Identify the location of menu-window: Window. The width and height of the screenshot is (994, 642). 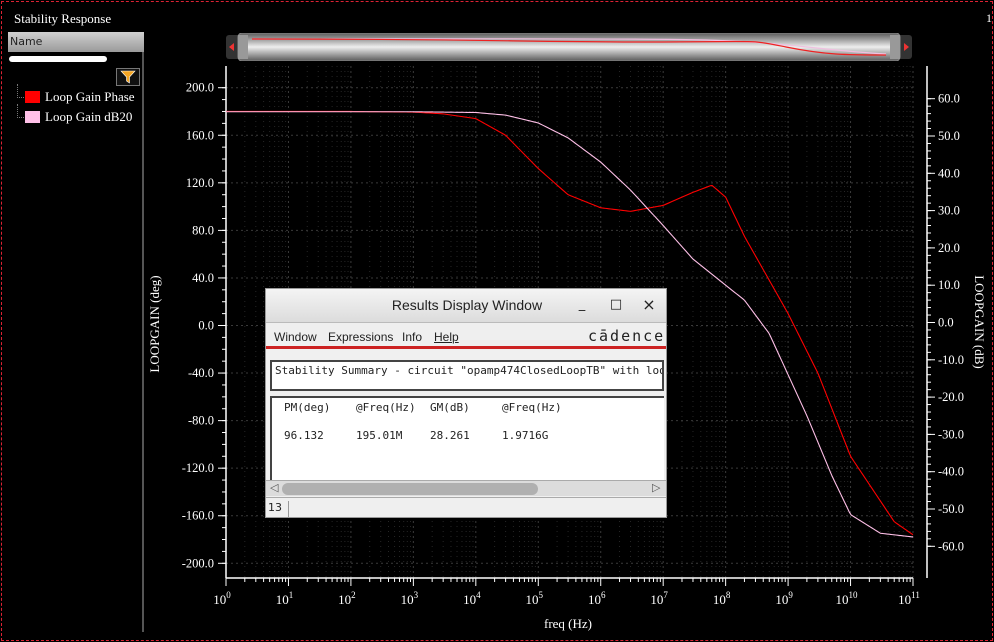
(295, 337).